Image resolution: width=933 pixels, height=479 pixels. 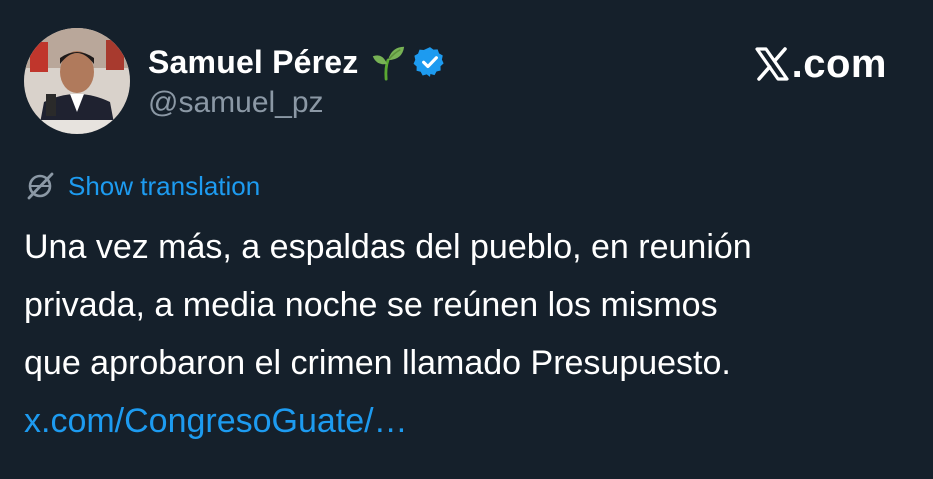 I want to click on verified-badge-icon, so click(x=428, y=62).